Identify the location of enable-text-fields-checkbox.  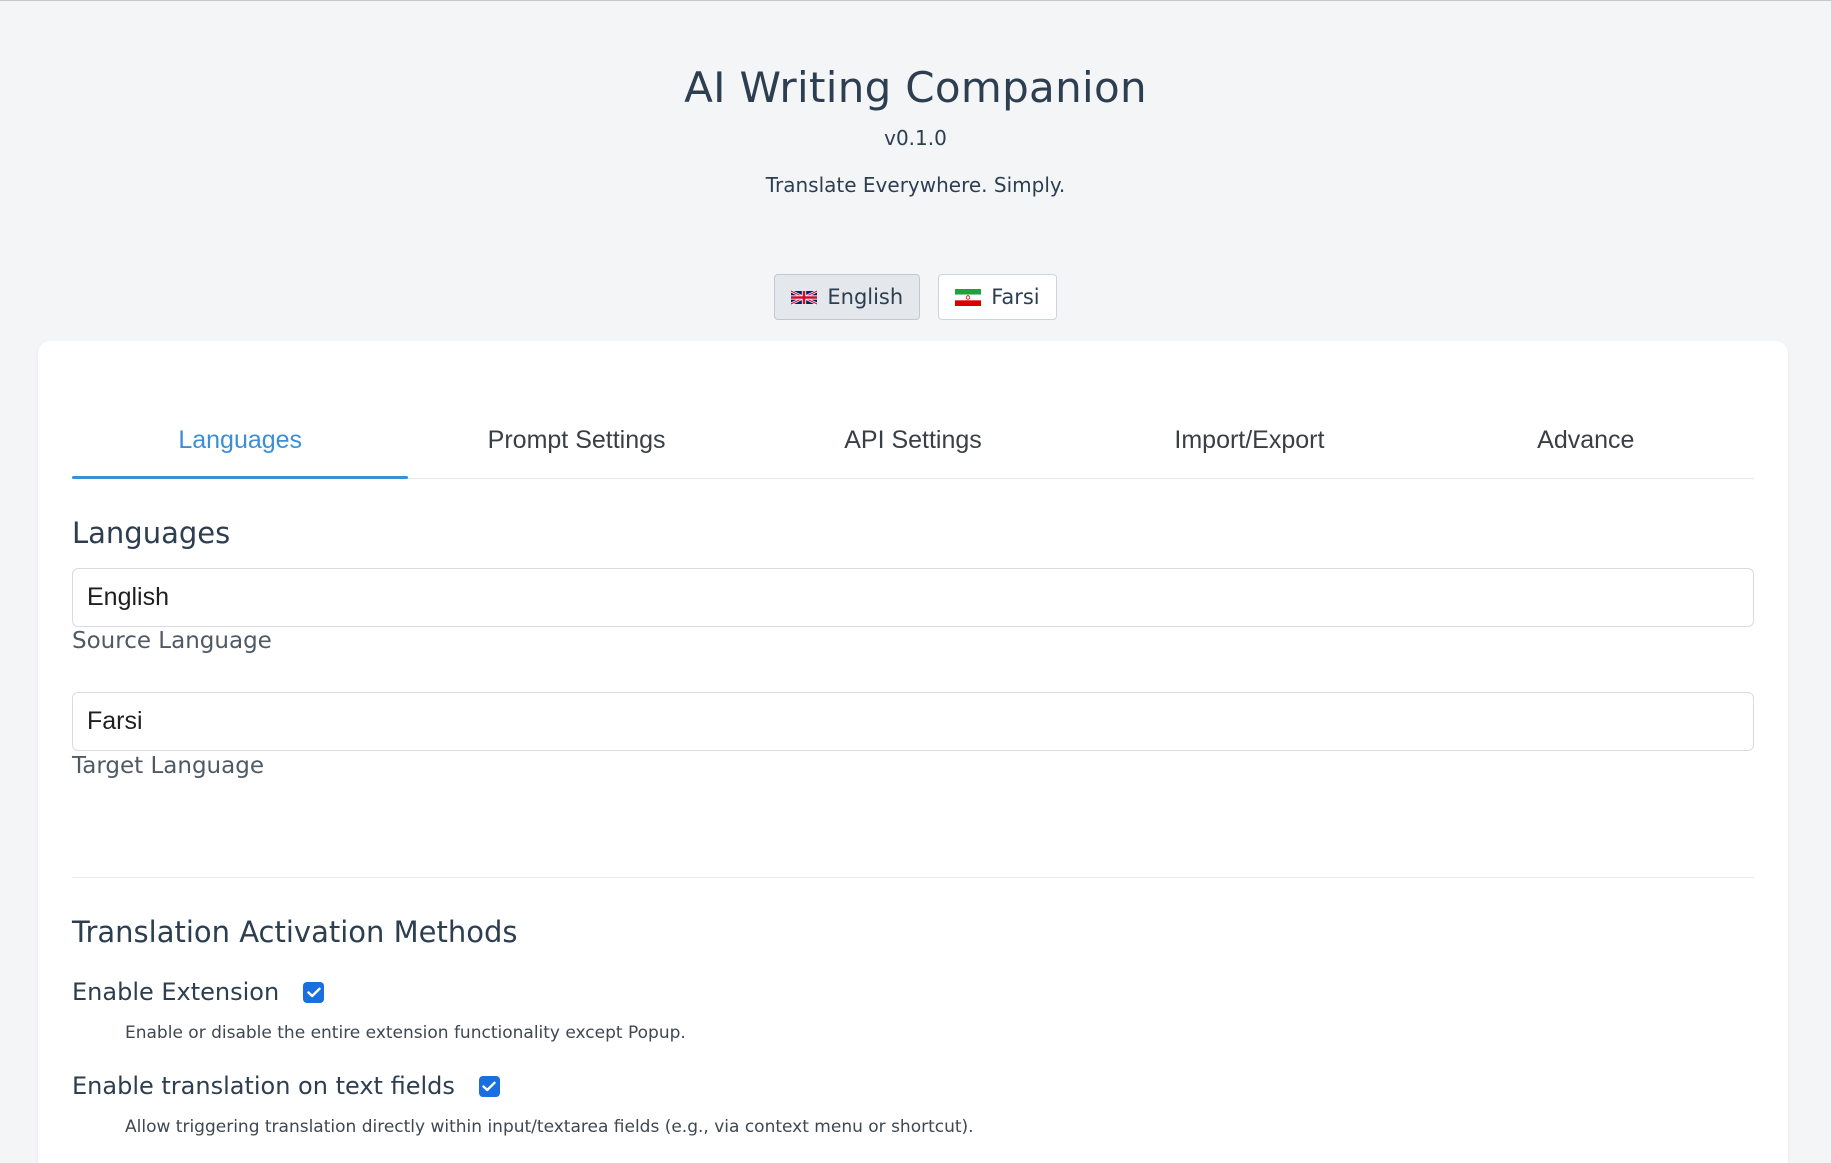
(489, 1086).